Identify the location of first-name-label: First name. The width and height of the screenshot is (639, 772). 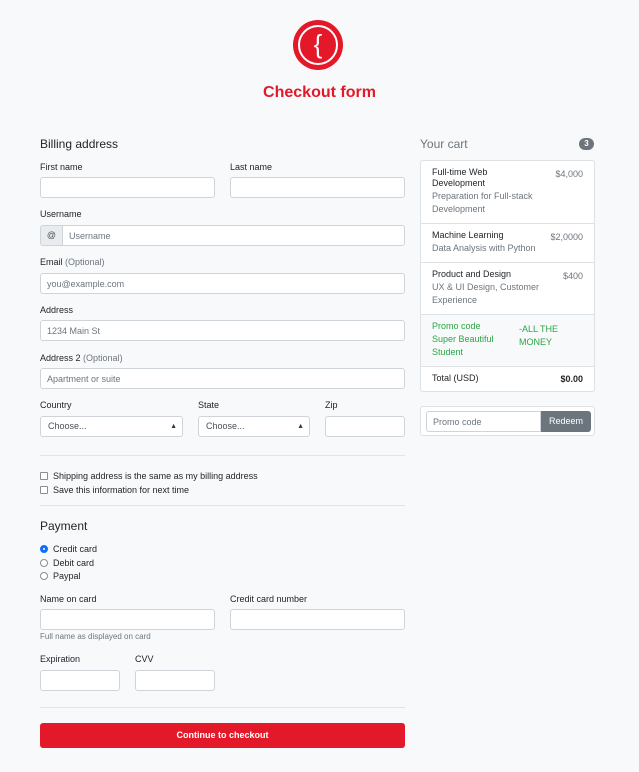
(61, 167).